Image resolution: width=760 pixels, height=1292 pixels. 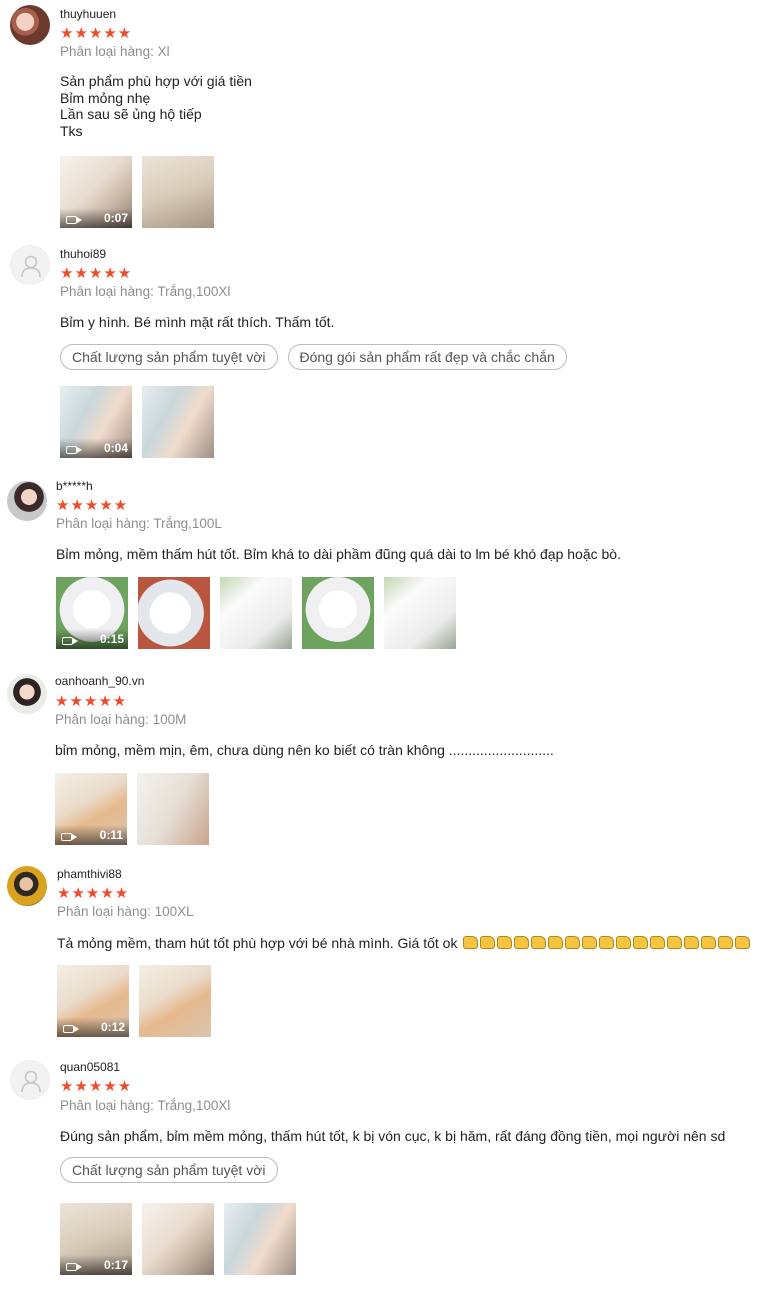 What do you see at coordinates (125, 911) in the screenshot?
I see `variant-label: Phân loại hàng: 100XL` at bounding box center [125, 911].